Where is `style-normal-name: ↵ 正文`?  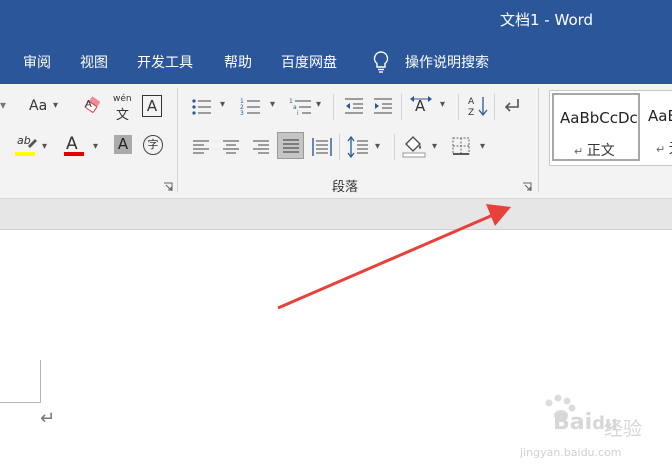
style-normal-name: ↵ 正文 is located at coordinates (594, 151).